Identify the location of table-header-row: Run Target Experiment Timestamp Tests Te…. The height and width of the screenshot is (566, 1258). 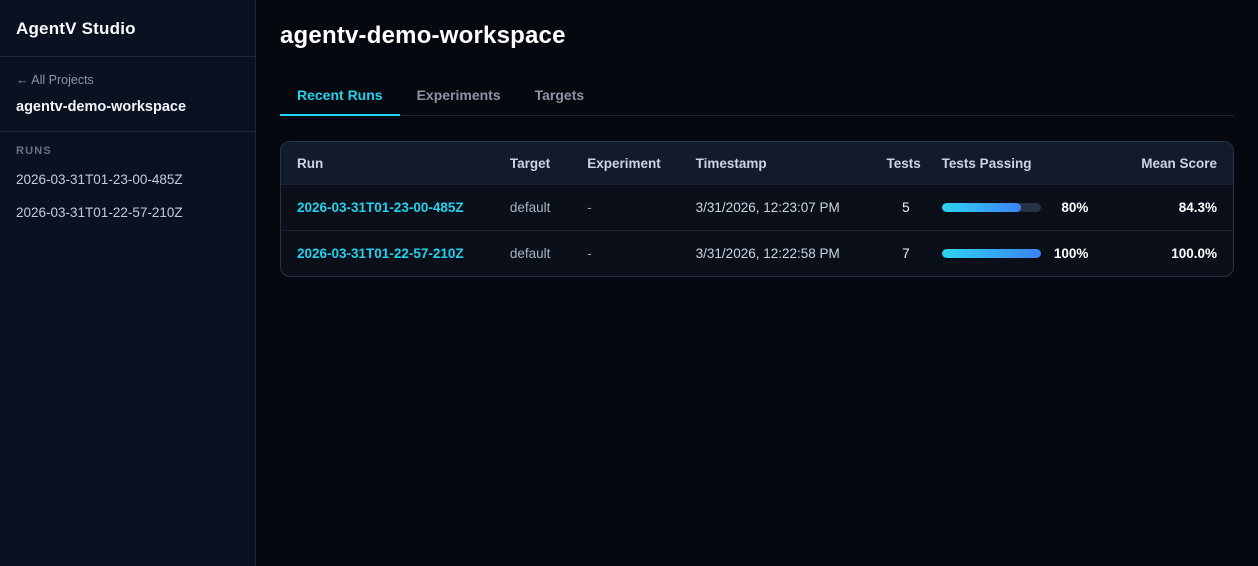
(757, 163).